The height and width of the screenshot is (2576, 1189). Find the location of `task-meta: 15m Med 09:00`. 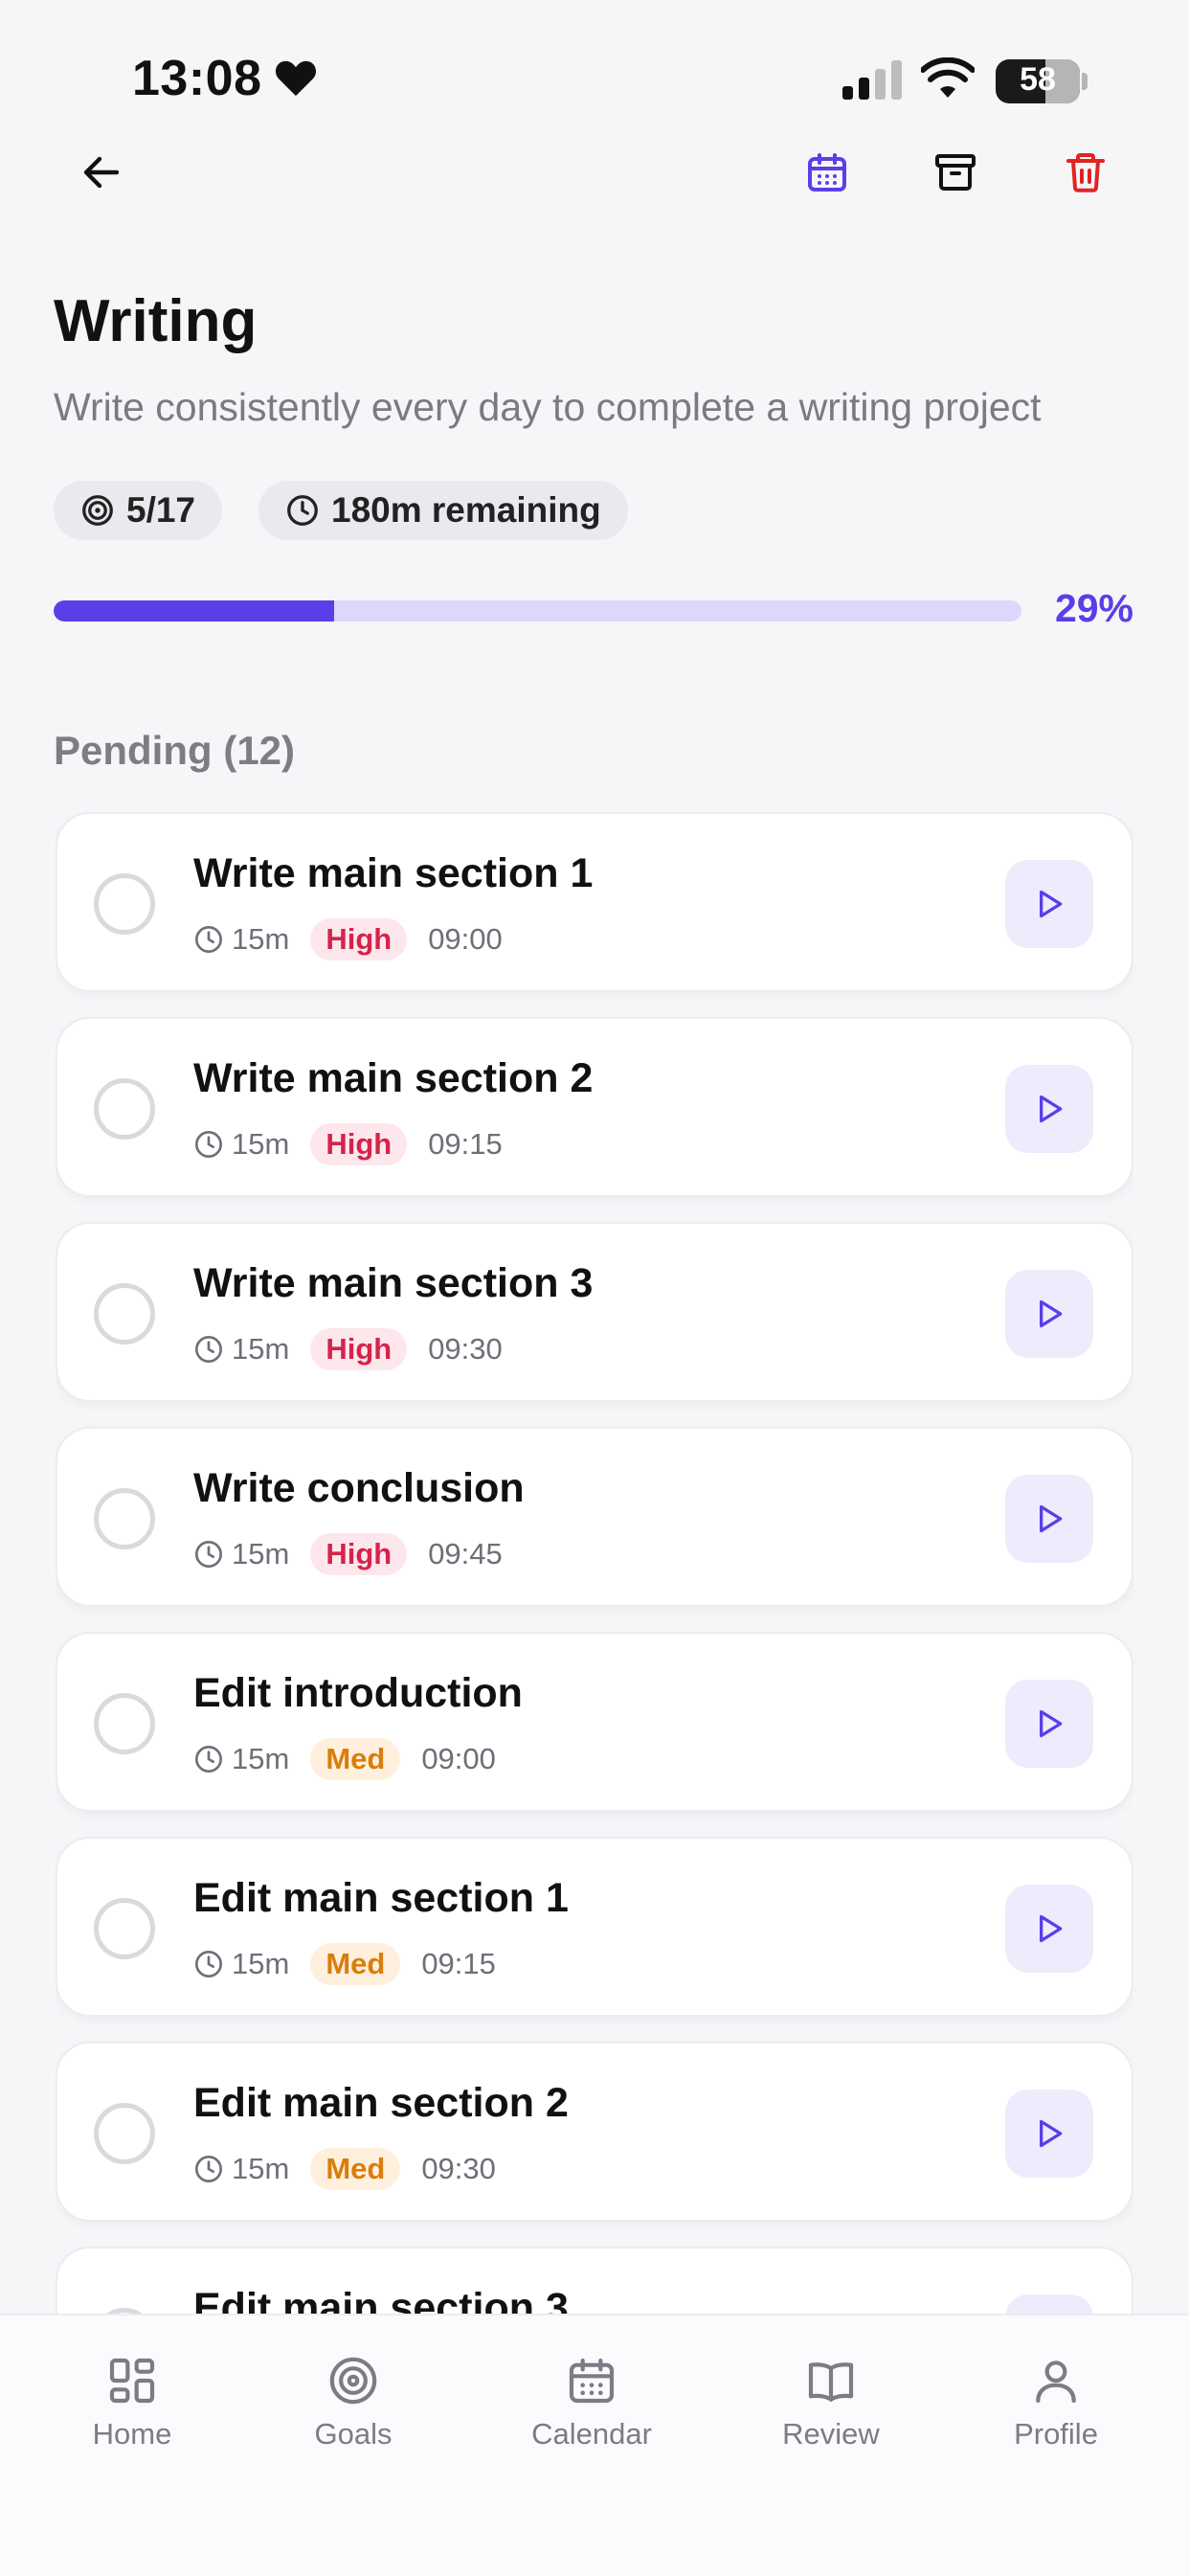

task-meta: 15m Med 09:00 is located at coordinates (344, 1759).